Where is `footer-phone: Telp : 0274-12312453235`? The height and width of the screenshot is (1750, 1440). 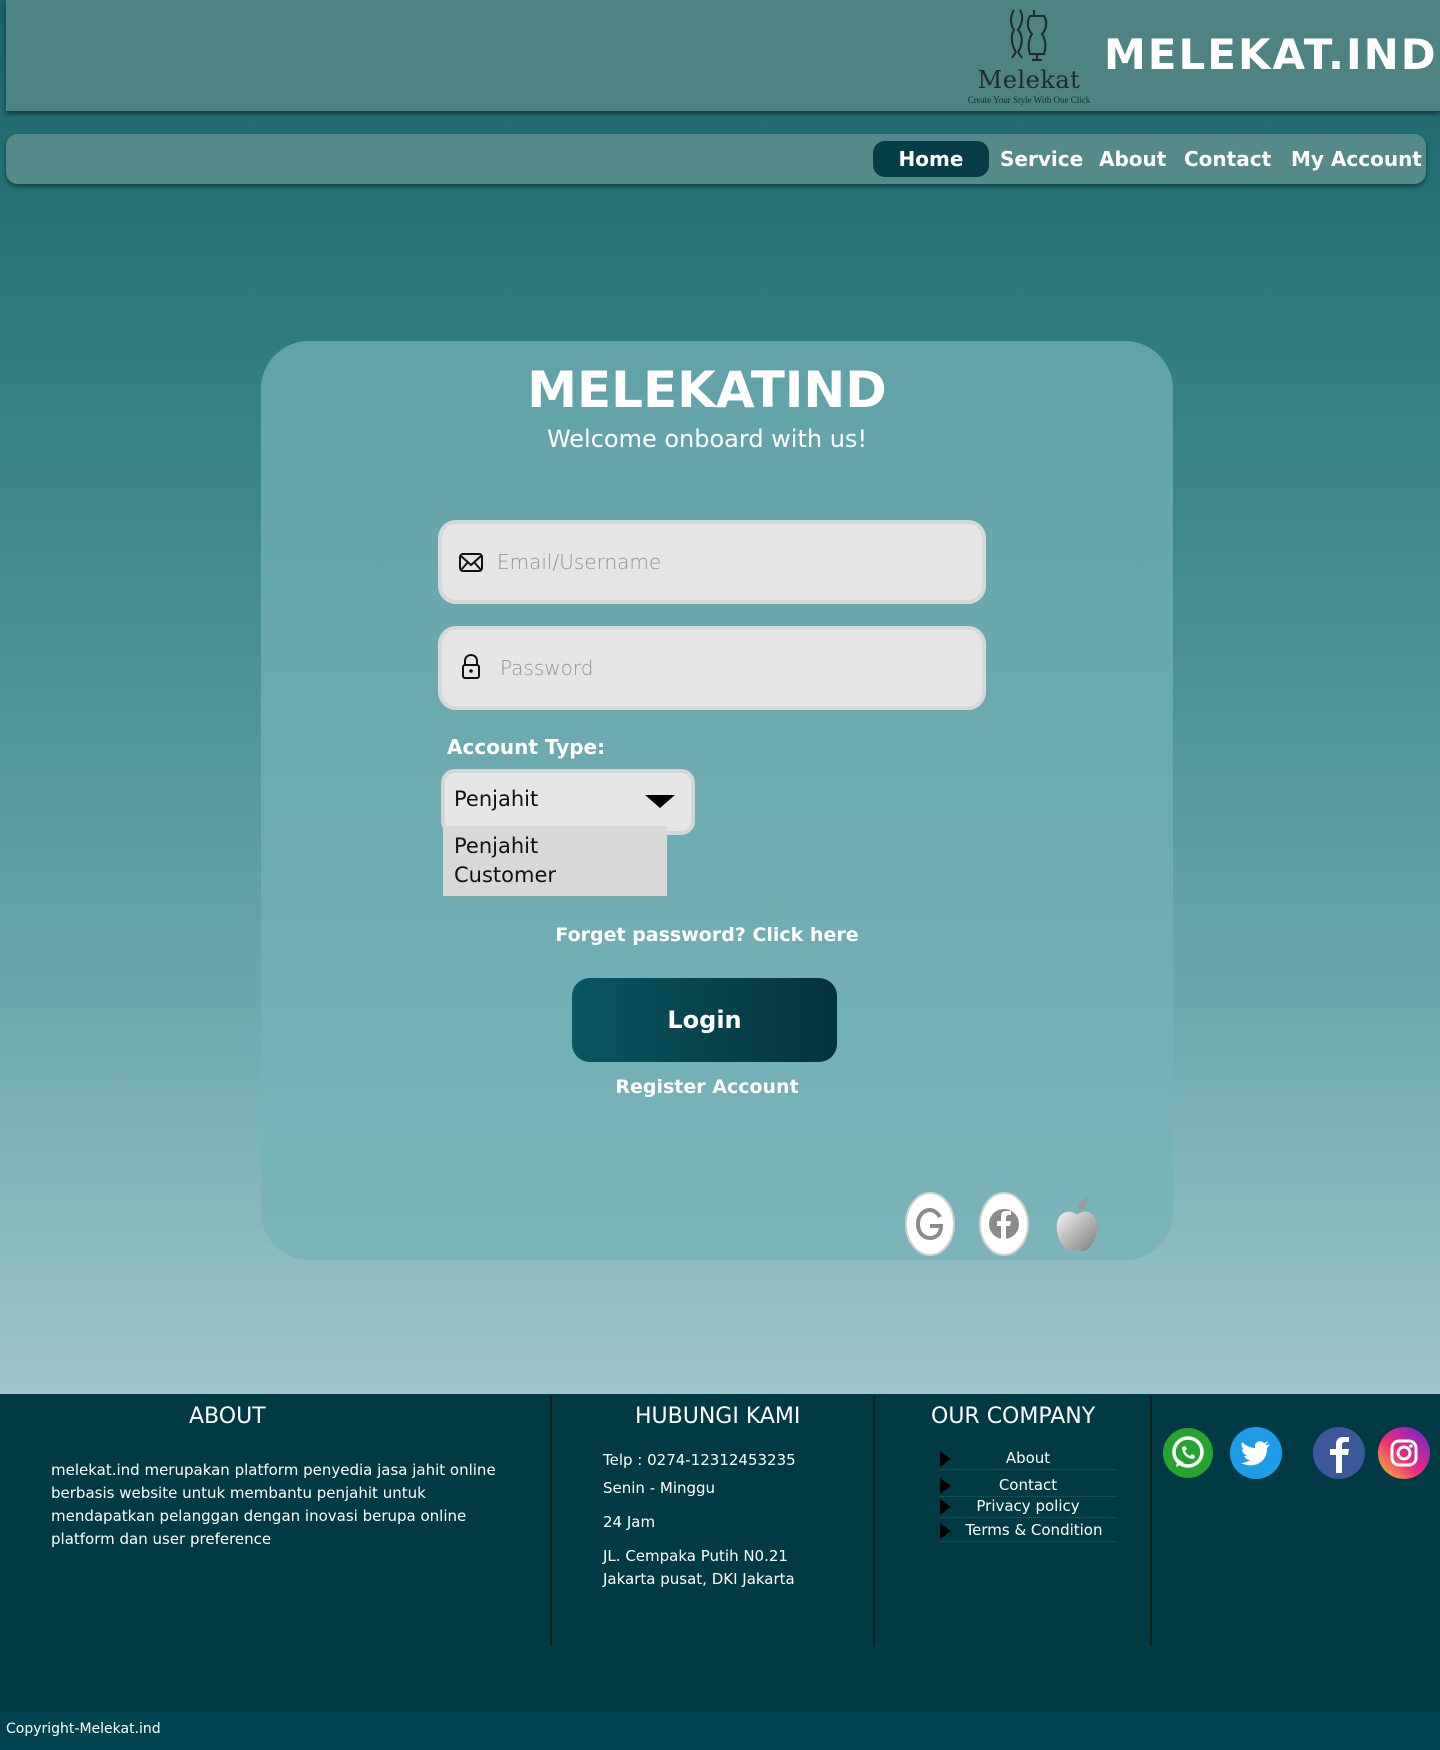
footer-phone: Telp : 0274-12312453235 is located at coordinates (699, 1460).